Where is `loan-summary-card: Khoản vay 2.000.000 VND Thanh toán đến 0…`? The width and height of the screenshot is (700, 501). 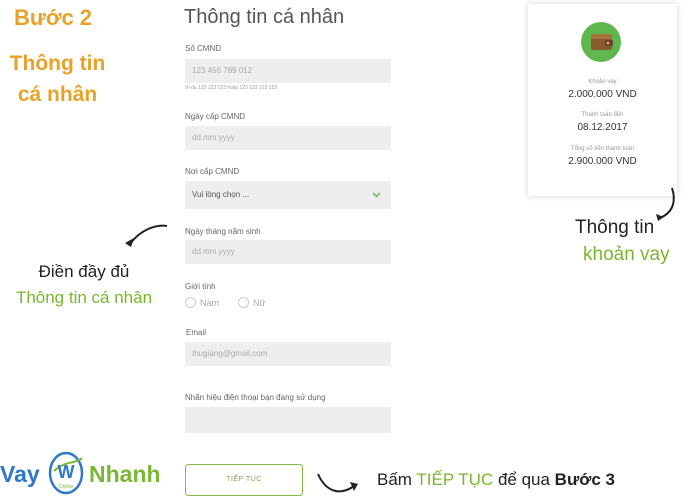 loan-summary-card: Khoản vay 2.000.000 VND Thanh toán đến 0… is located at coordinates (602, 100).